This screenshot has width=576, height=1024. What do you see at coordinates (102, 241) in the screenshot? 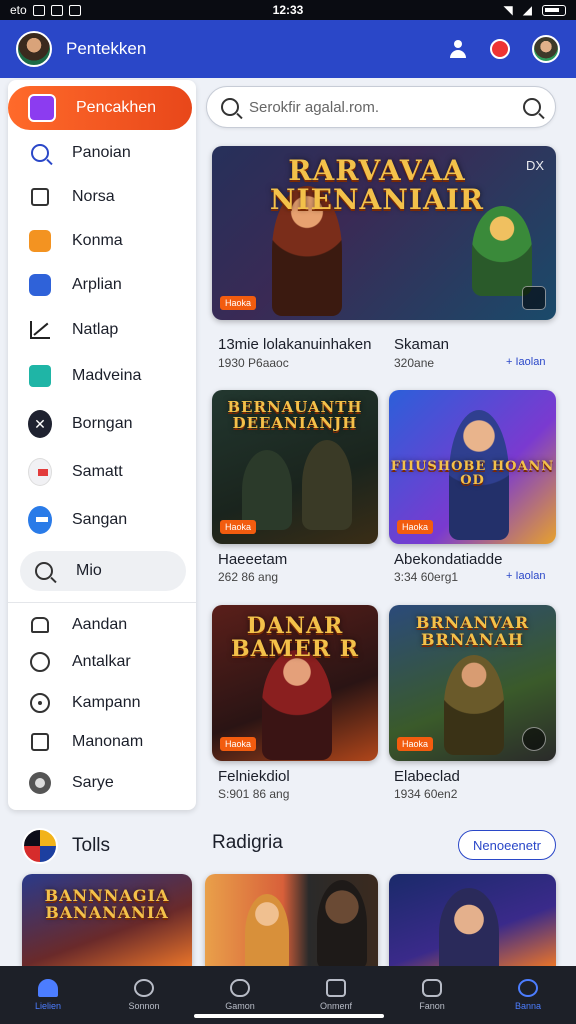
I see `sidebar-item-konma: Konma` at bounding box center [102, 241].